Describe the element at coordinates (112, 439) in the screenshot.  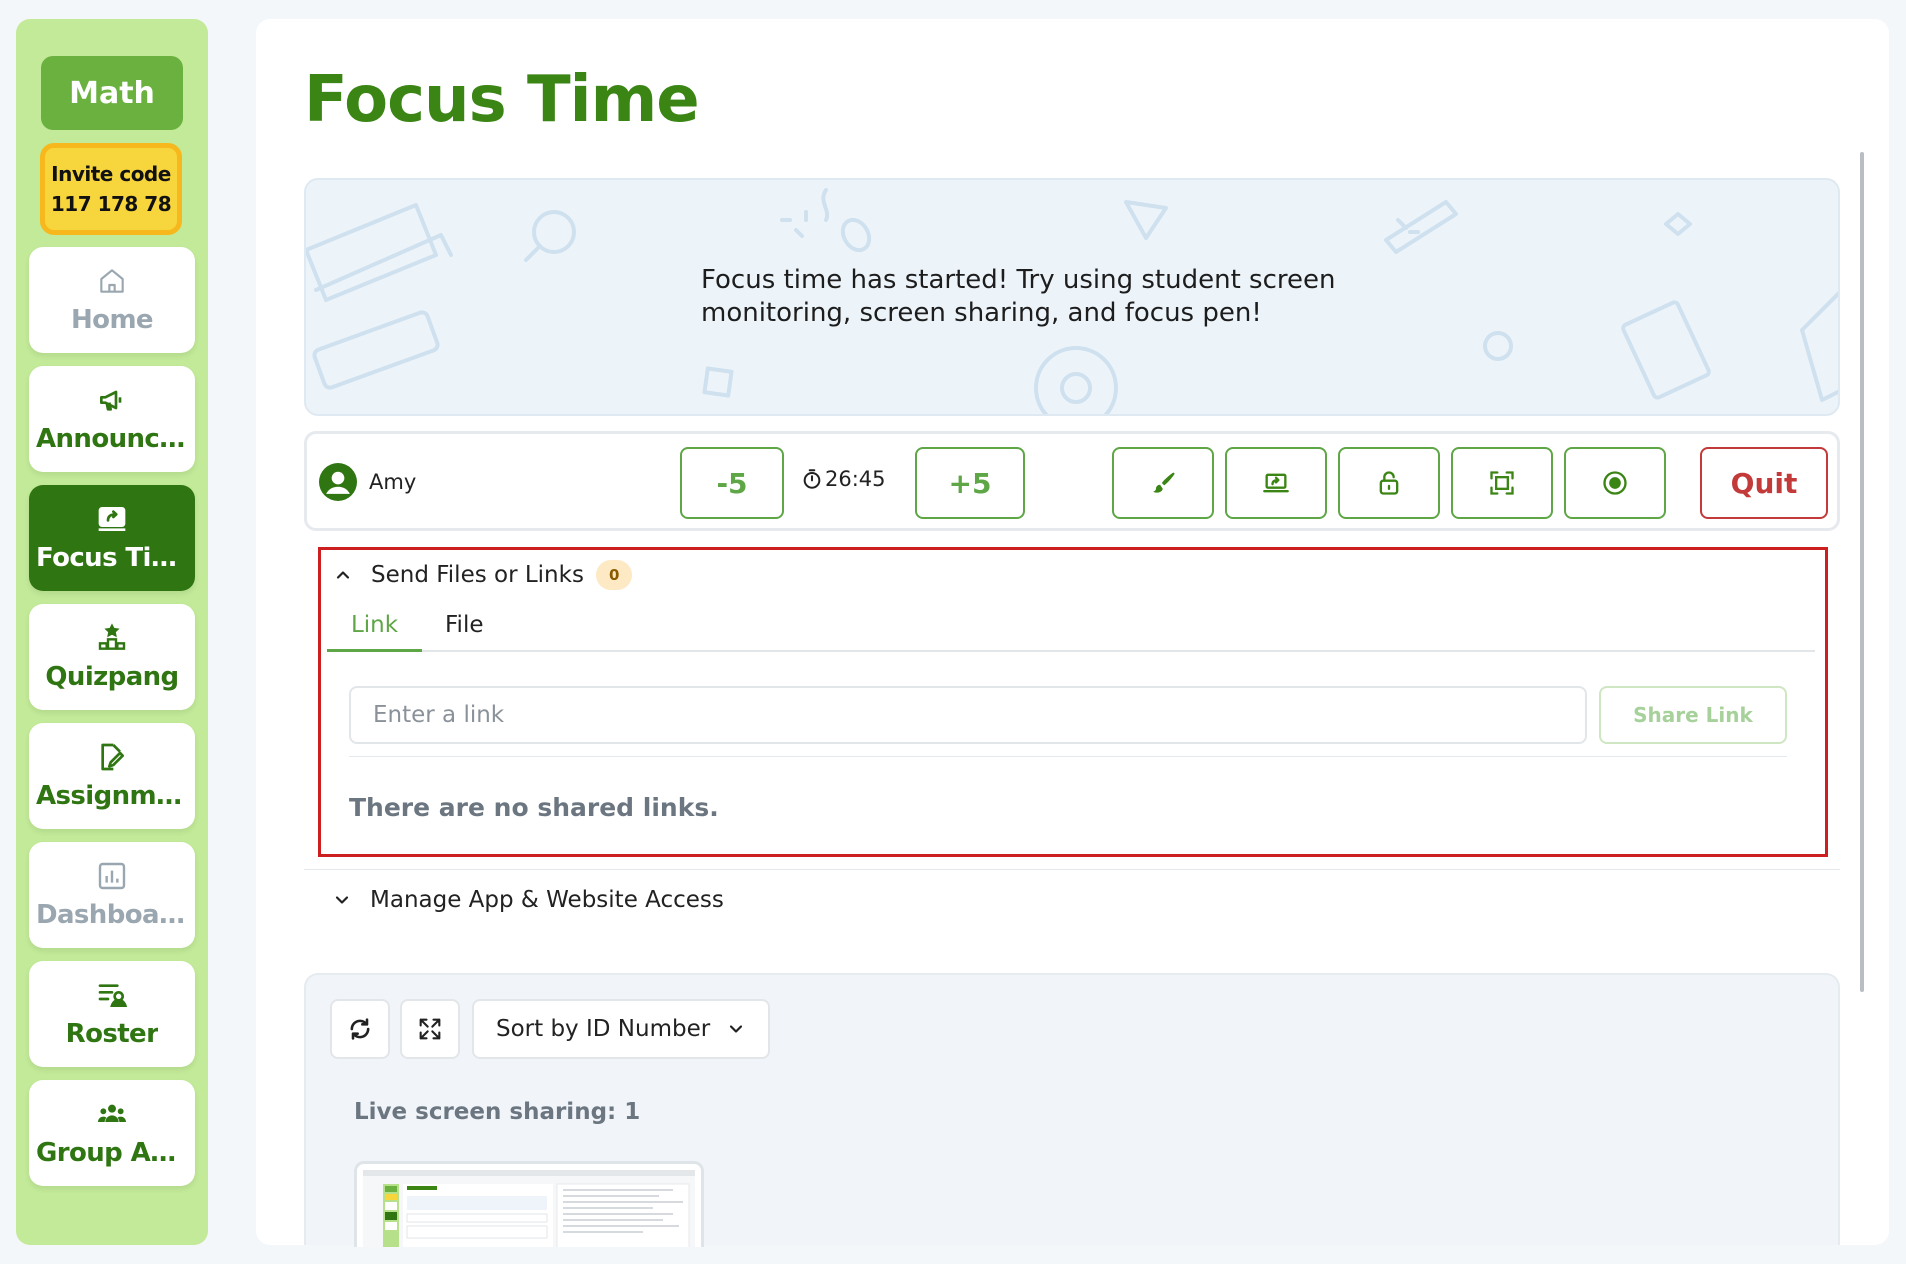
I see `sidebar-item-label: Announcements` at that location.